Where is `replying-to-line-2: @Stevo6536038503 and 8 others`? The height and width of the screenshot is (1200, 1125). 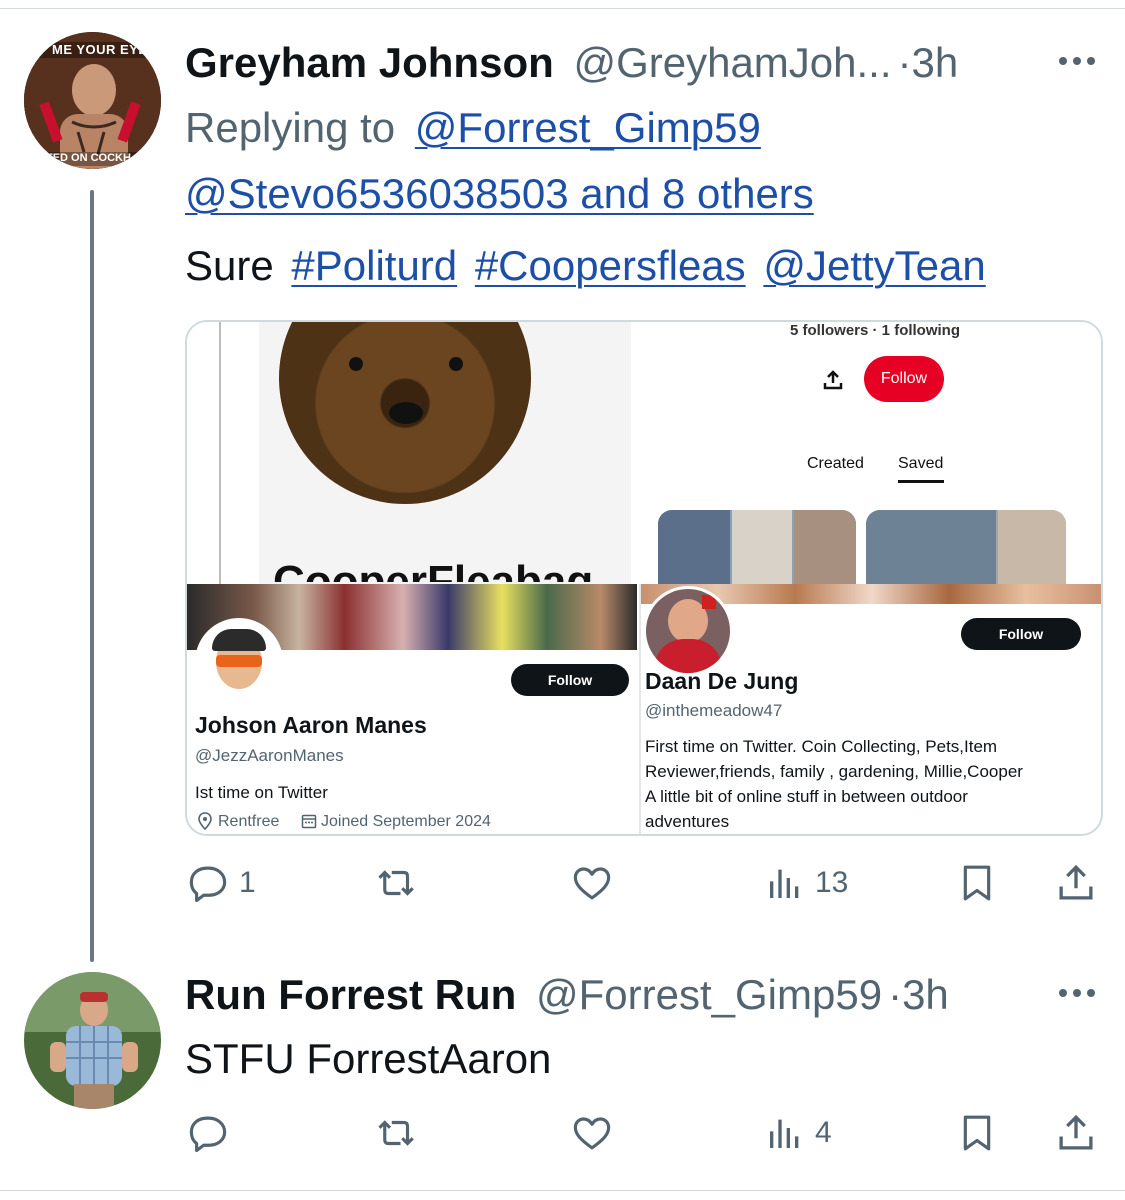
replying-to-line-2: @Stevo6536038503 and 8 others is located at coordinates (499, 194).